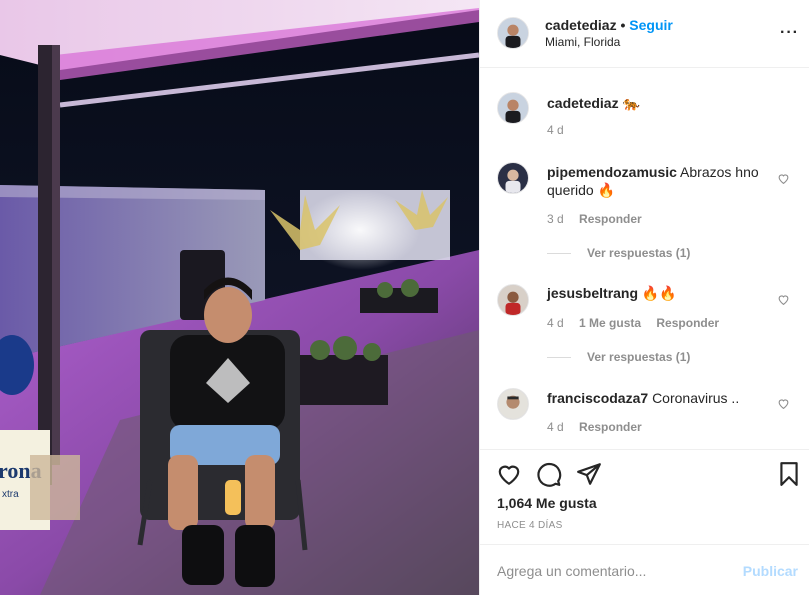 This screenshot has width=809, height=595. I want to click on comment-author: pipemendozamusic, so click(612, 172).